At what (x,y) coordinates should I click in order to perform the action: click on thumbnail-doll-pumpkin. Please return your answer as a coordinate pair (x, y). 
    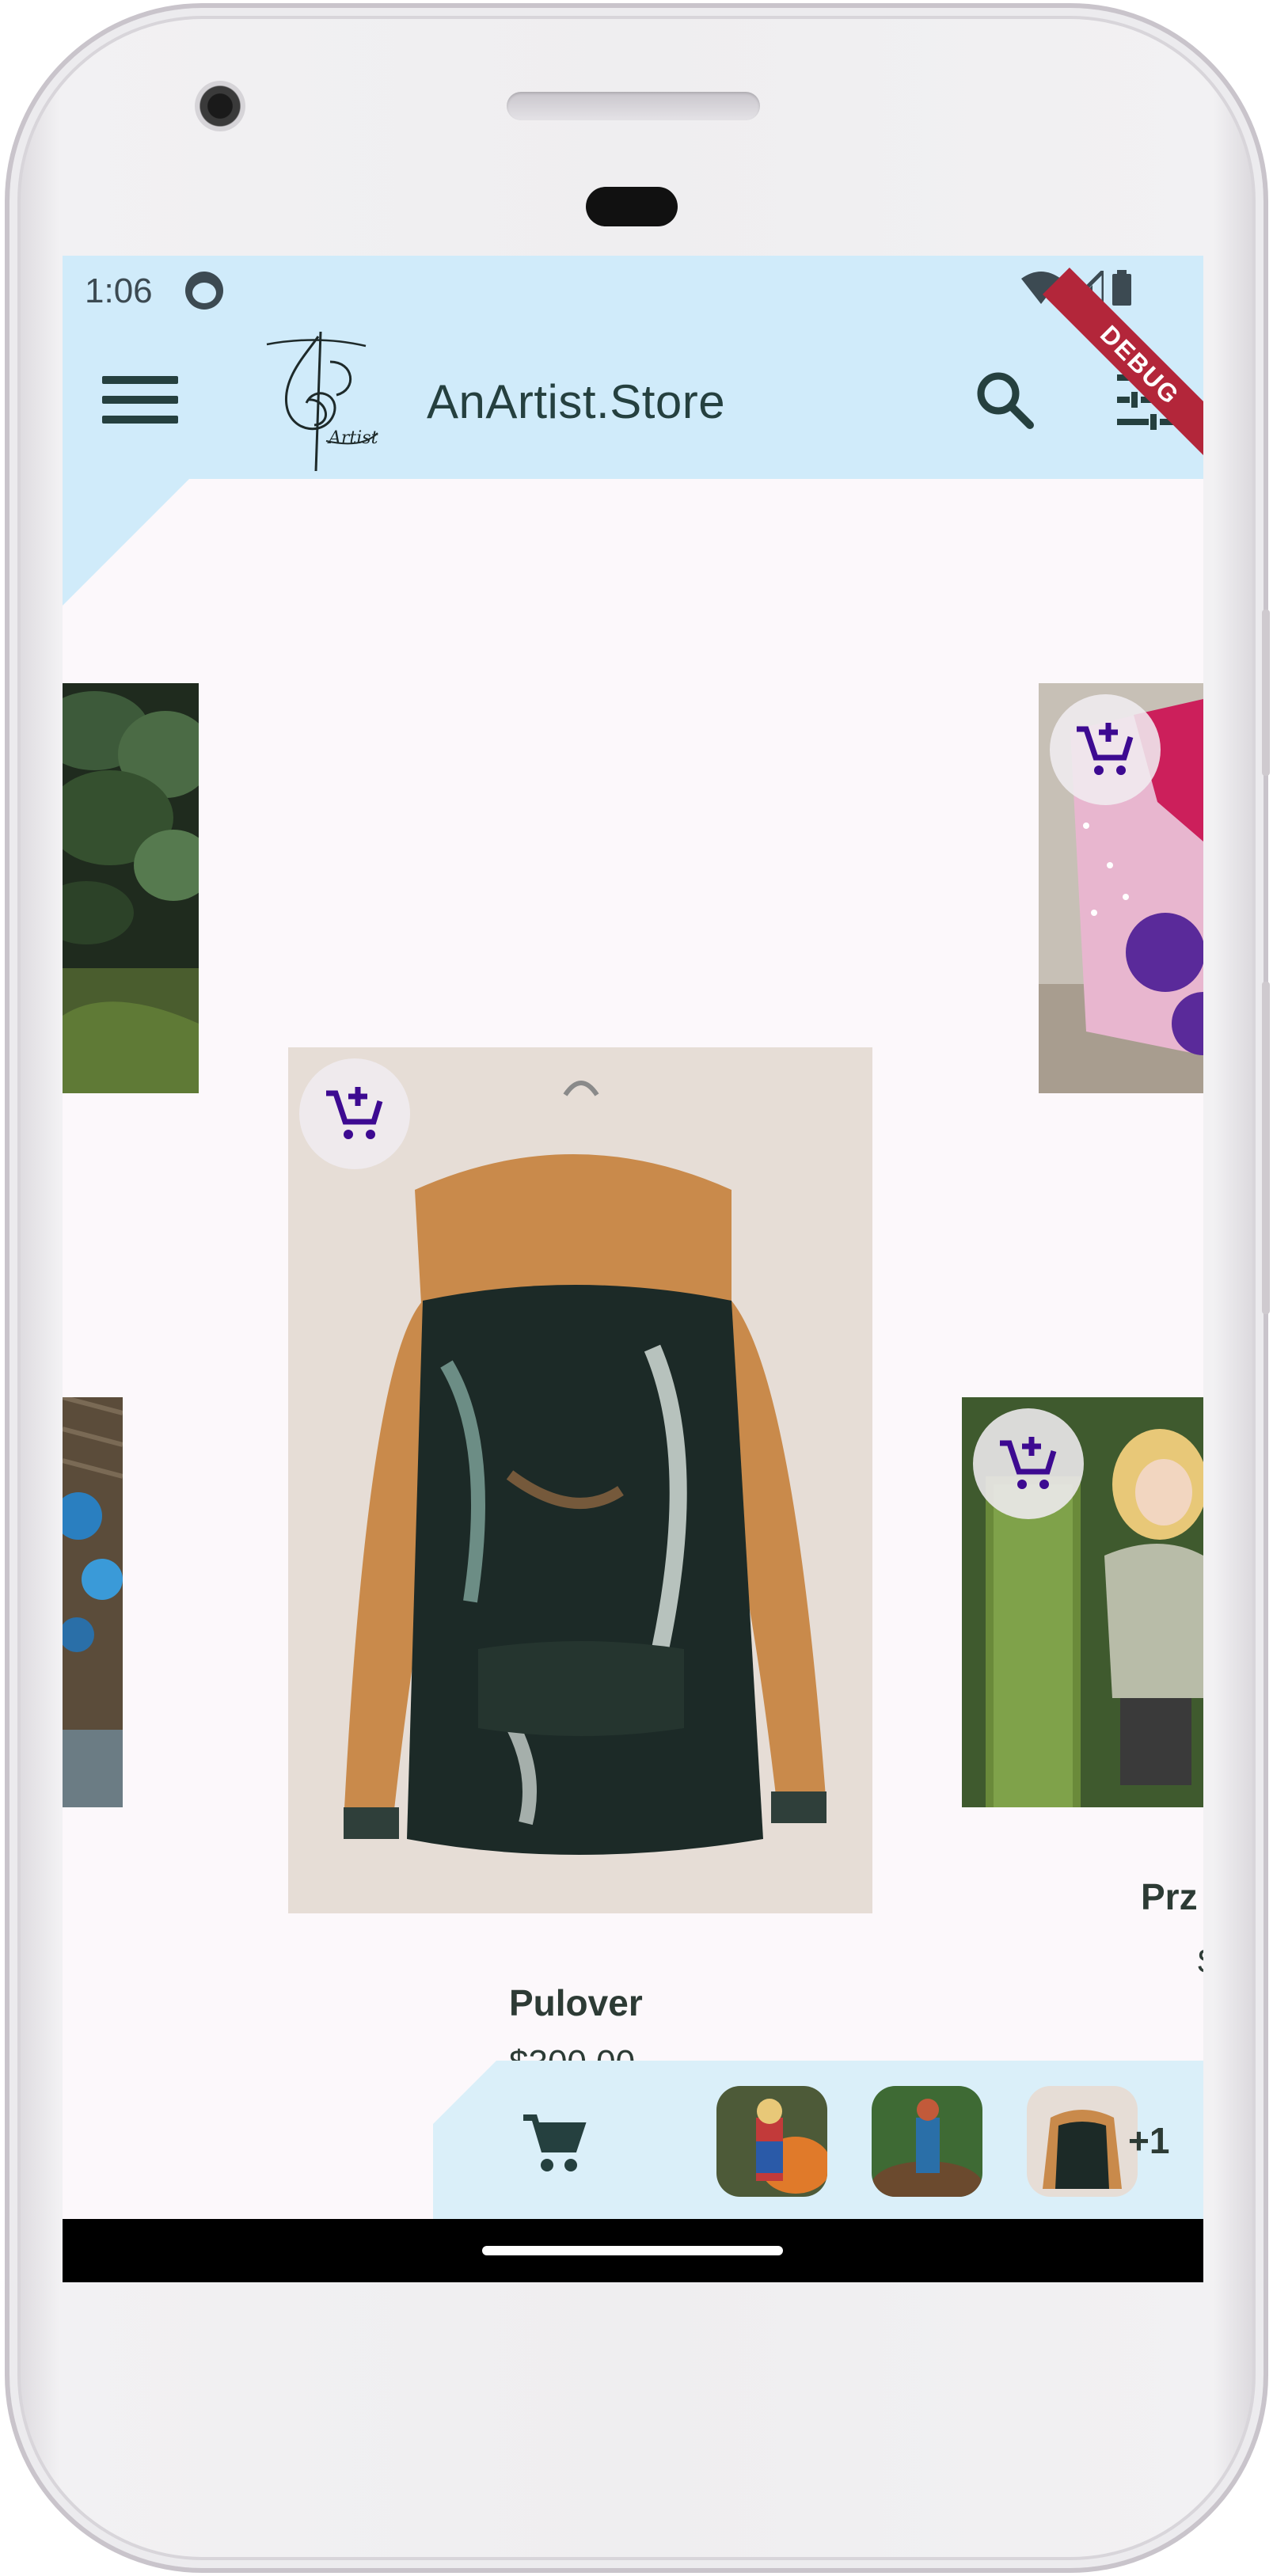
    Looking at the image, I should click on (771, 2141).